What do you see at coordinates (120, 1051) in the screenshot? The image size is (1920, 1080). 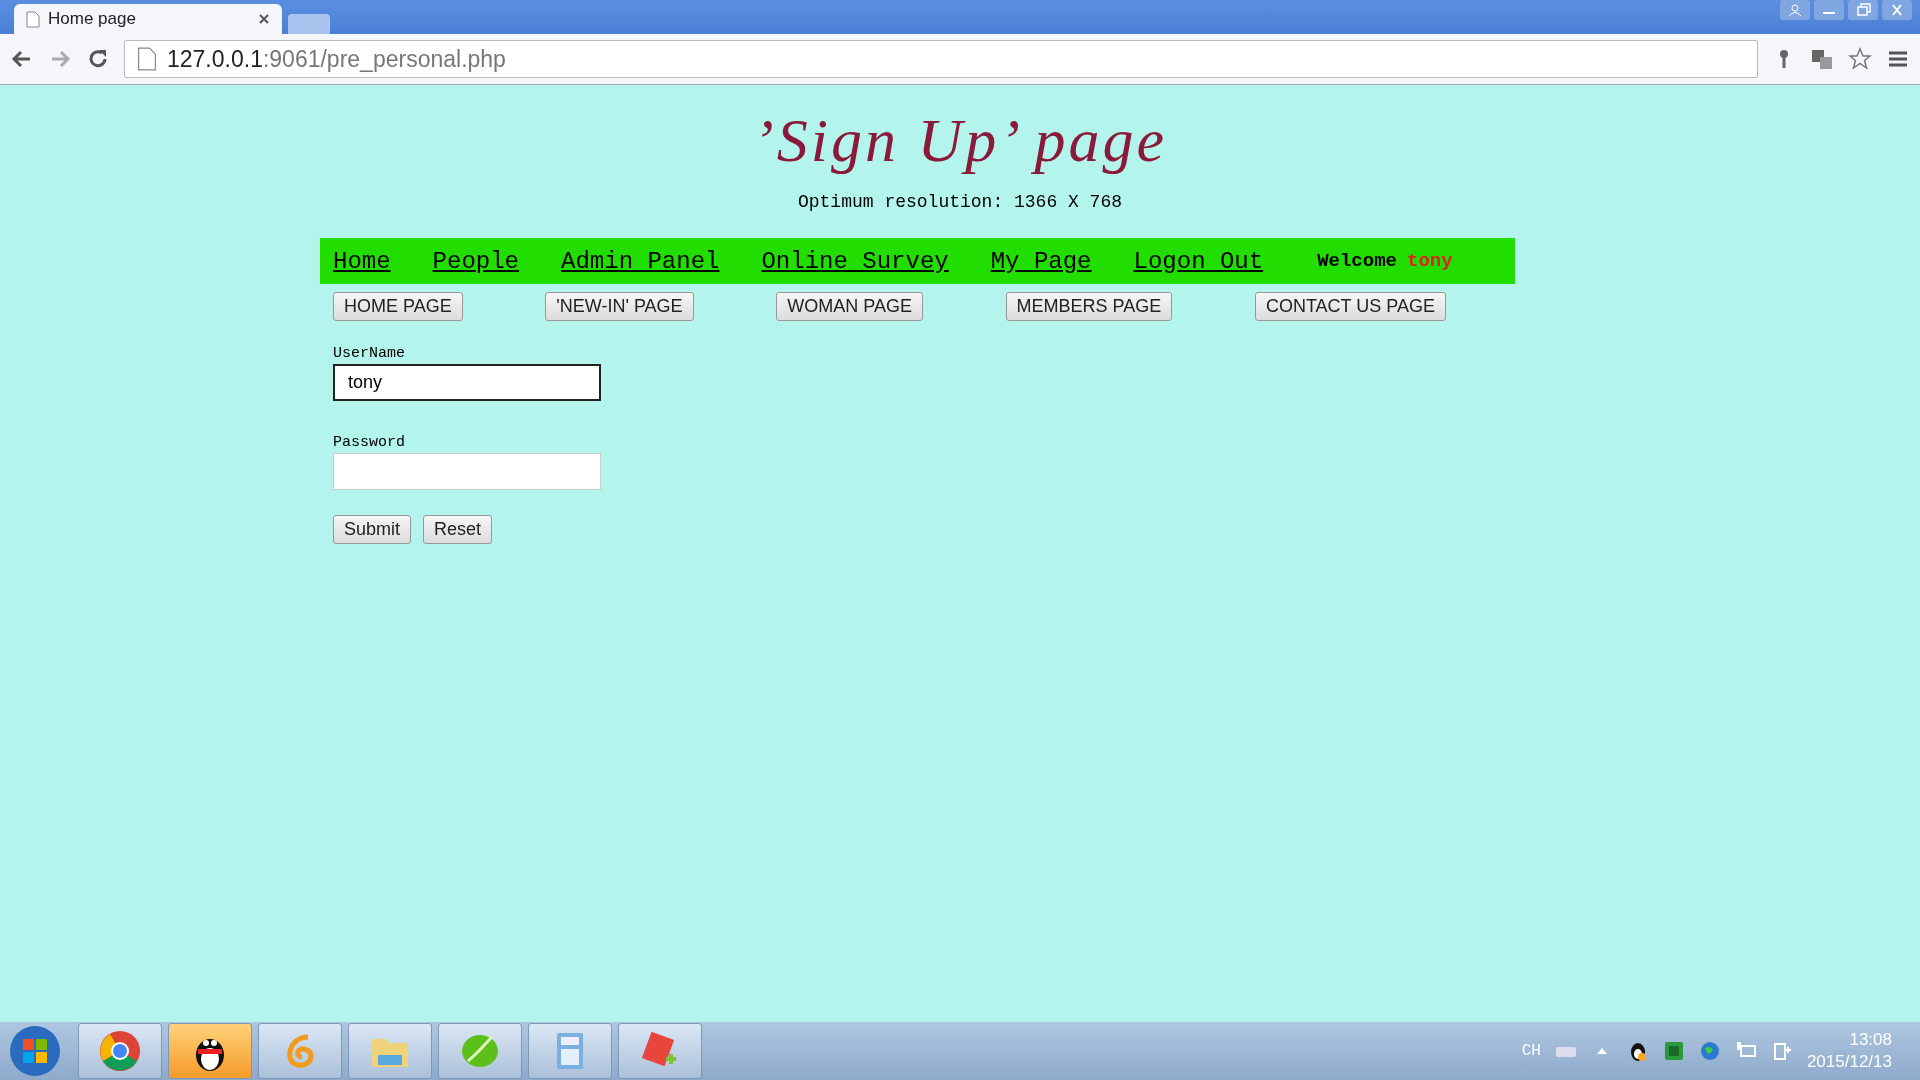 I see `chrome-icon` at bounding box center [120, 1051].